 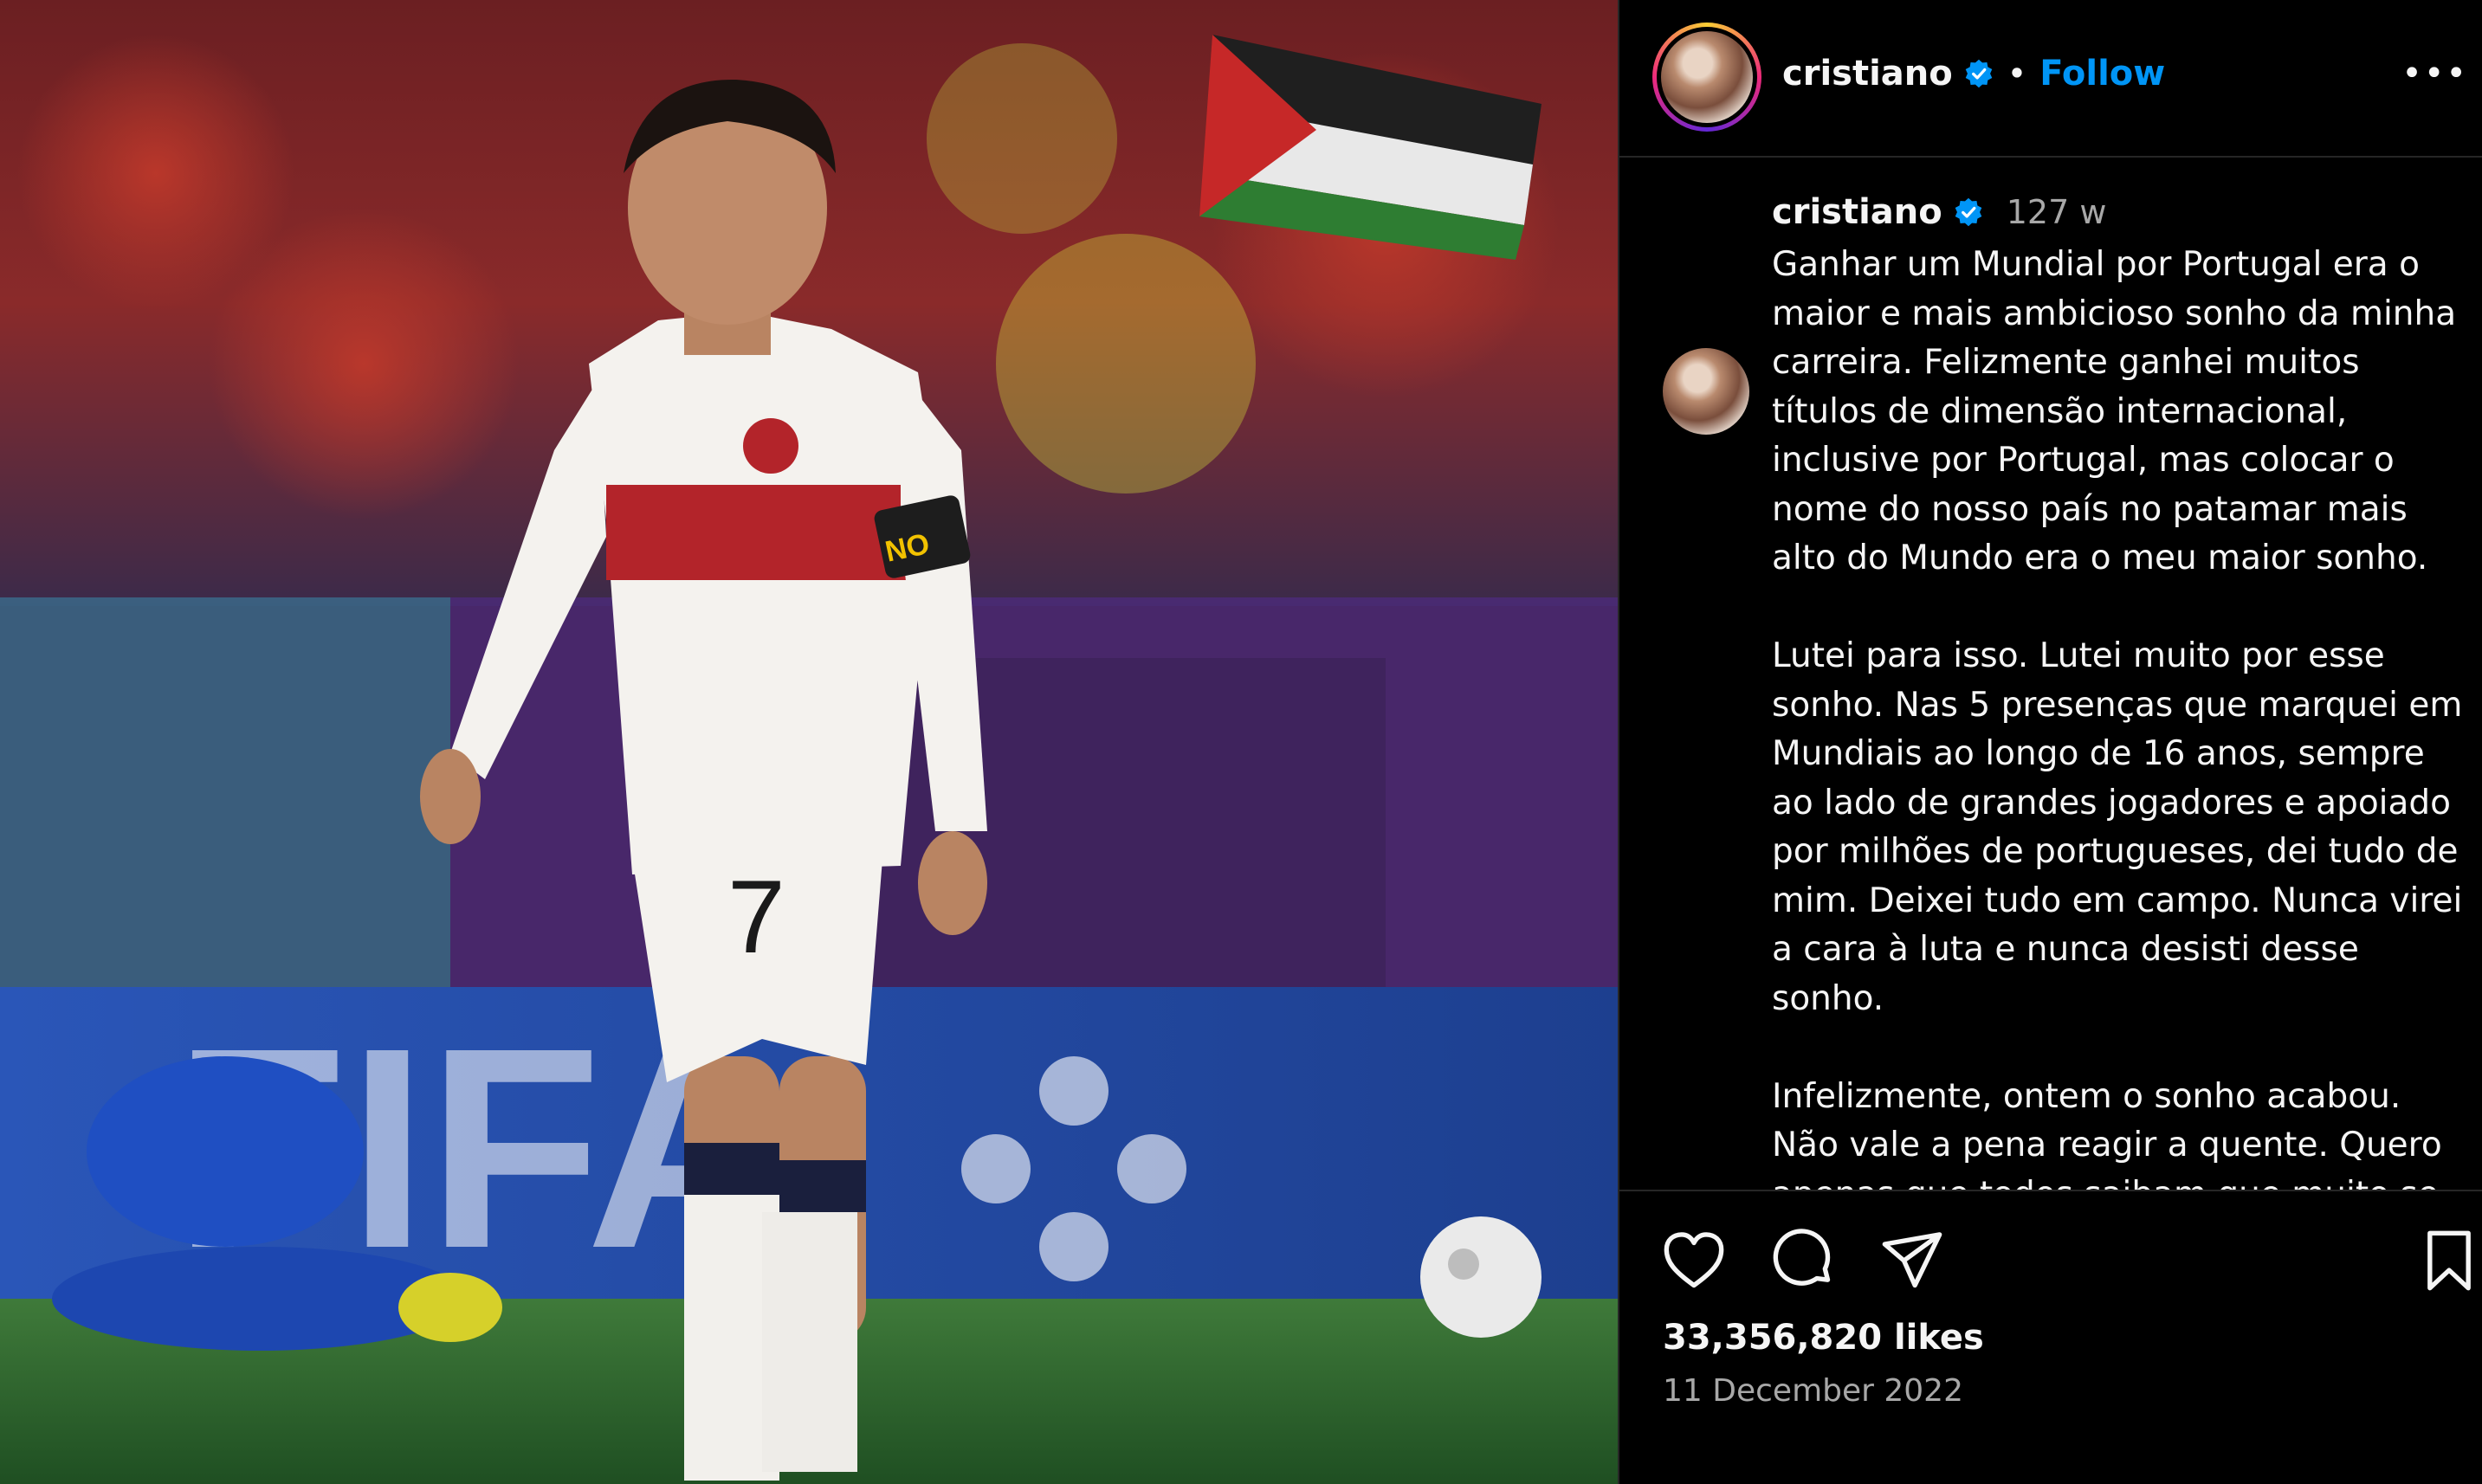 I want to click on more-options-button: •••, so click(x=2434, y=74).